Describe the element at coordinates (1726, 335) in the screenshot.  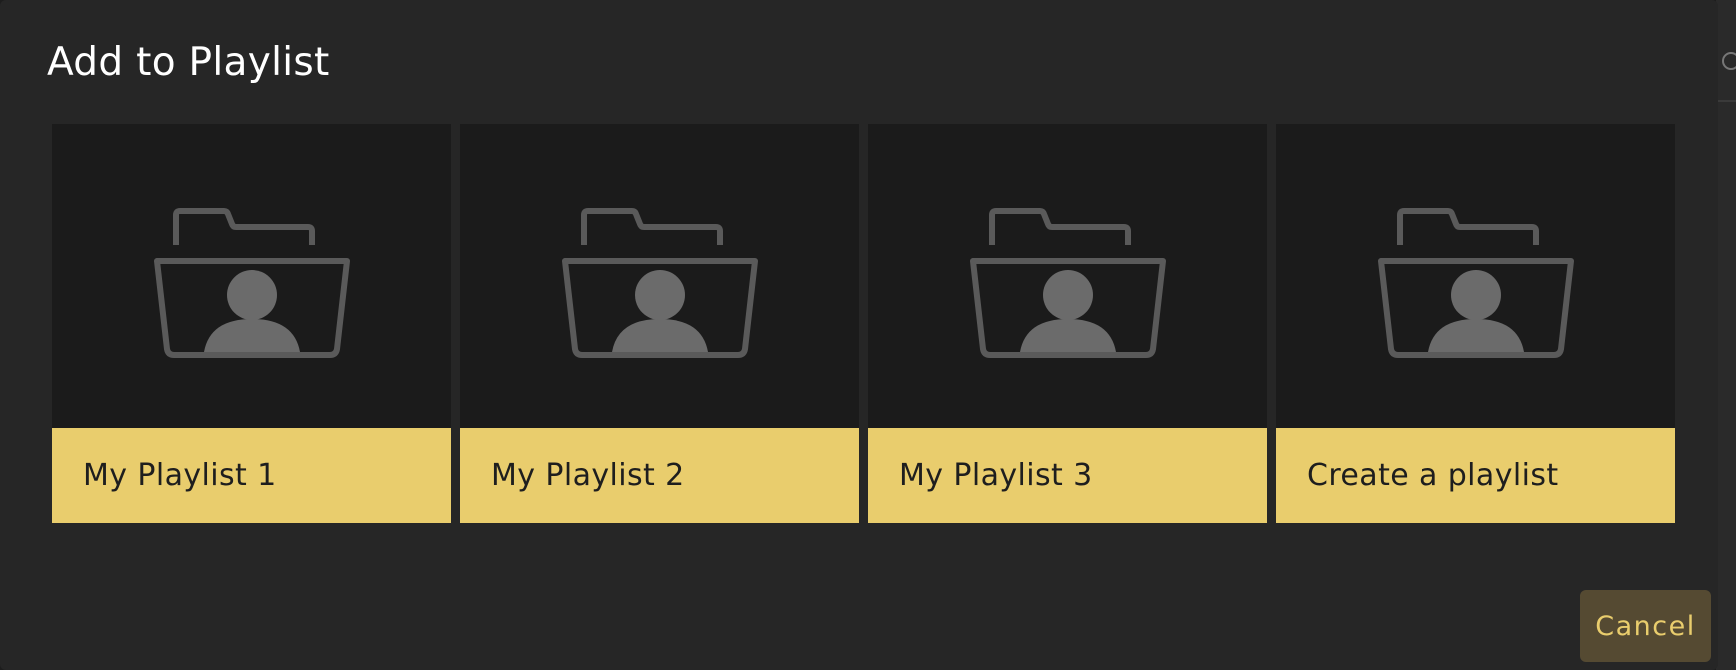
I see `background-page-edge` at that location.